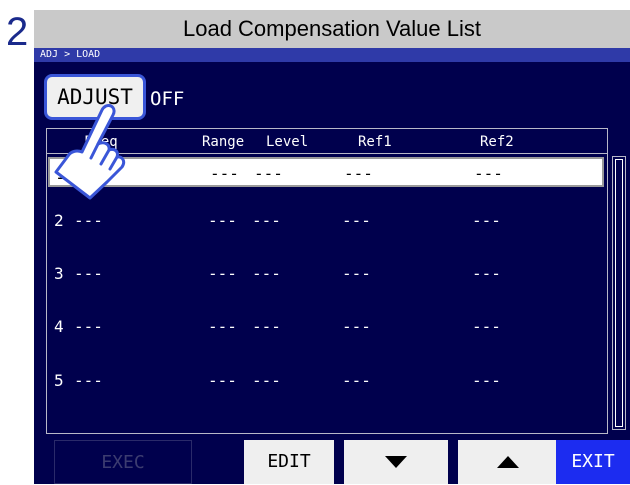 This screenshot has height=485, width=630. Describe the element at coordinates (332, 55) in the screenshot. I see `breadcrumb-bar: ADJ > LOAD` at that location.